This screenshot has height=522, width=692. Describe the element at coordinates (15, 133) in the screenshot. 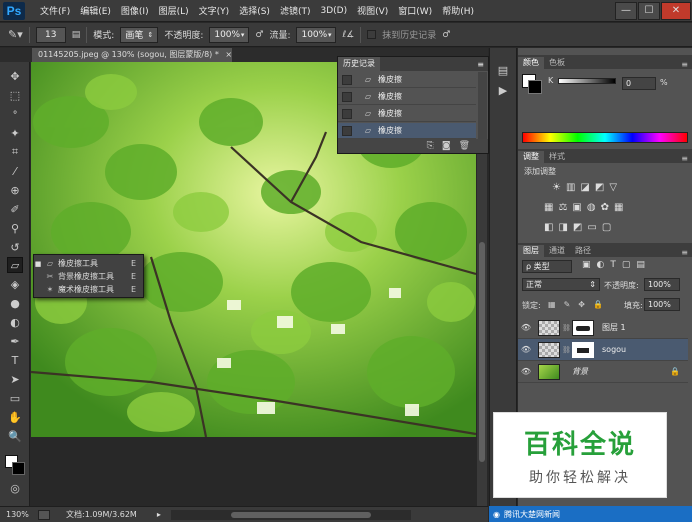

I see `quick-select-tool-icon: ✦` at that location.